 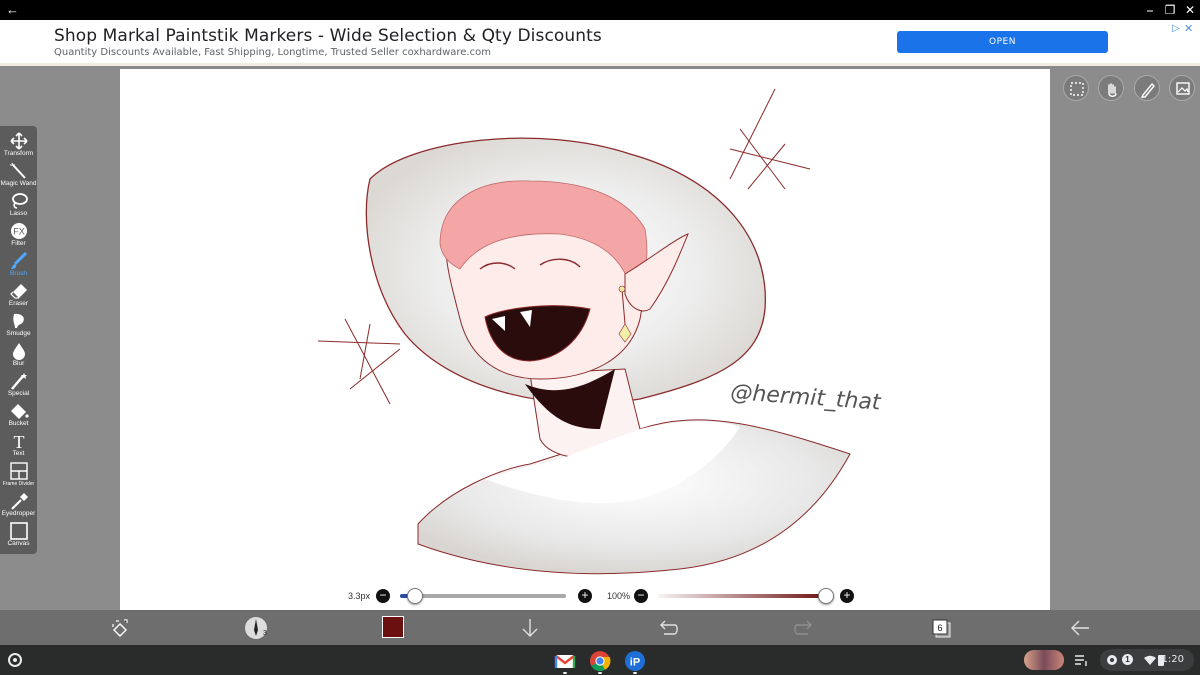 I want to click on tool-label: Transform, so click(x=18, y=153).